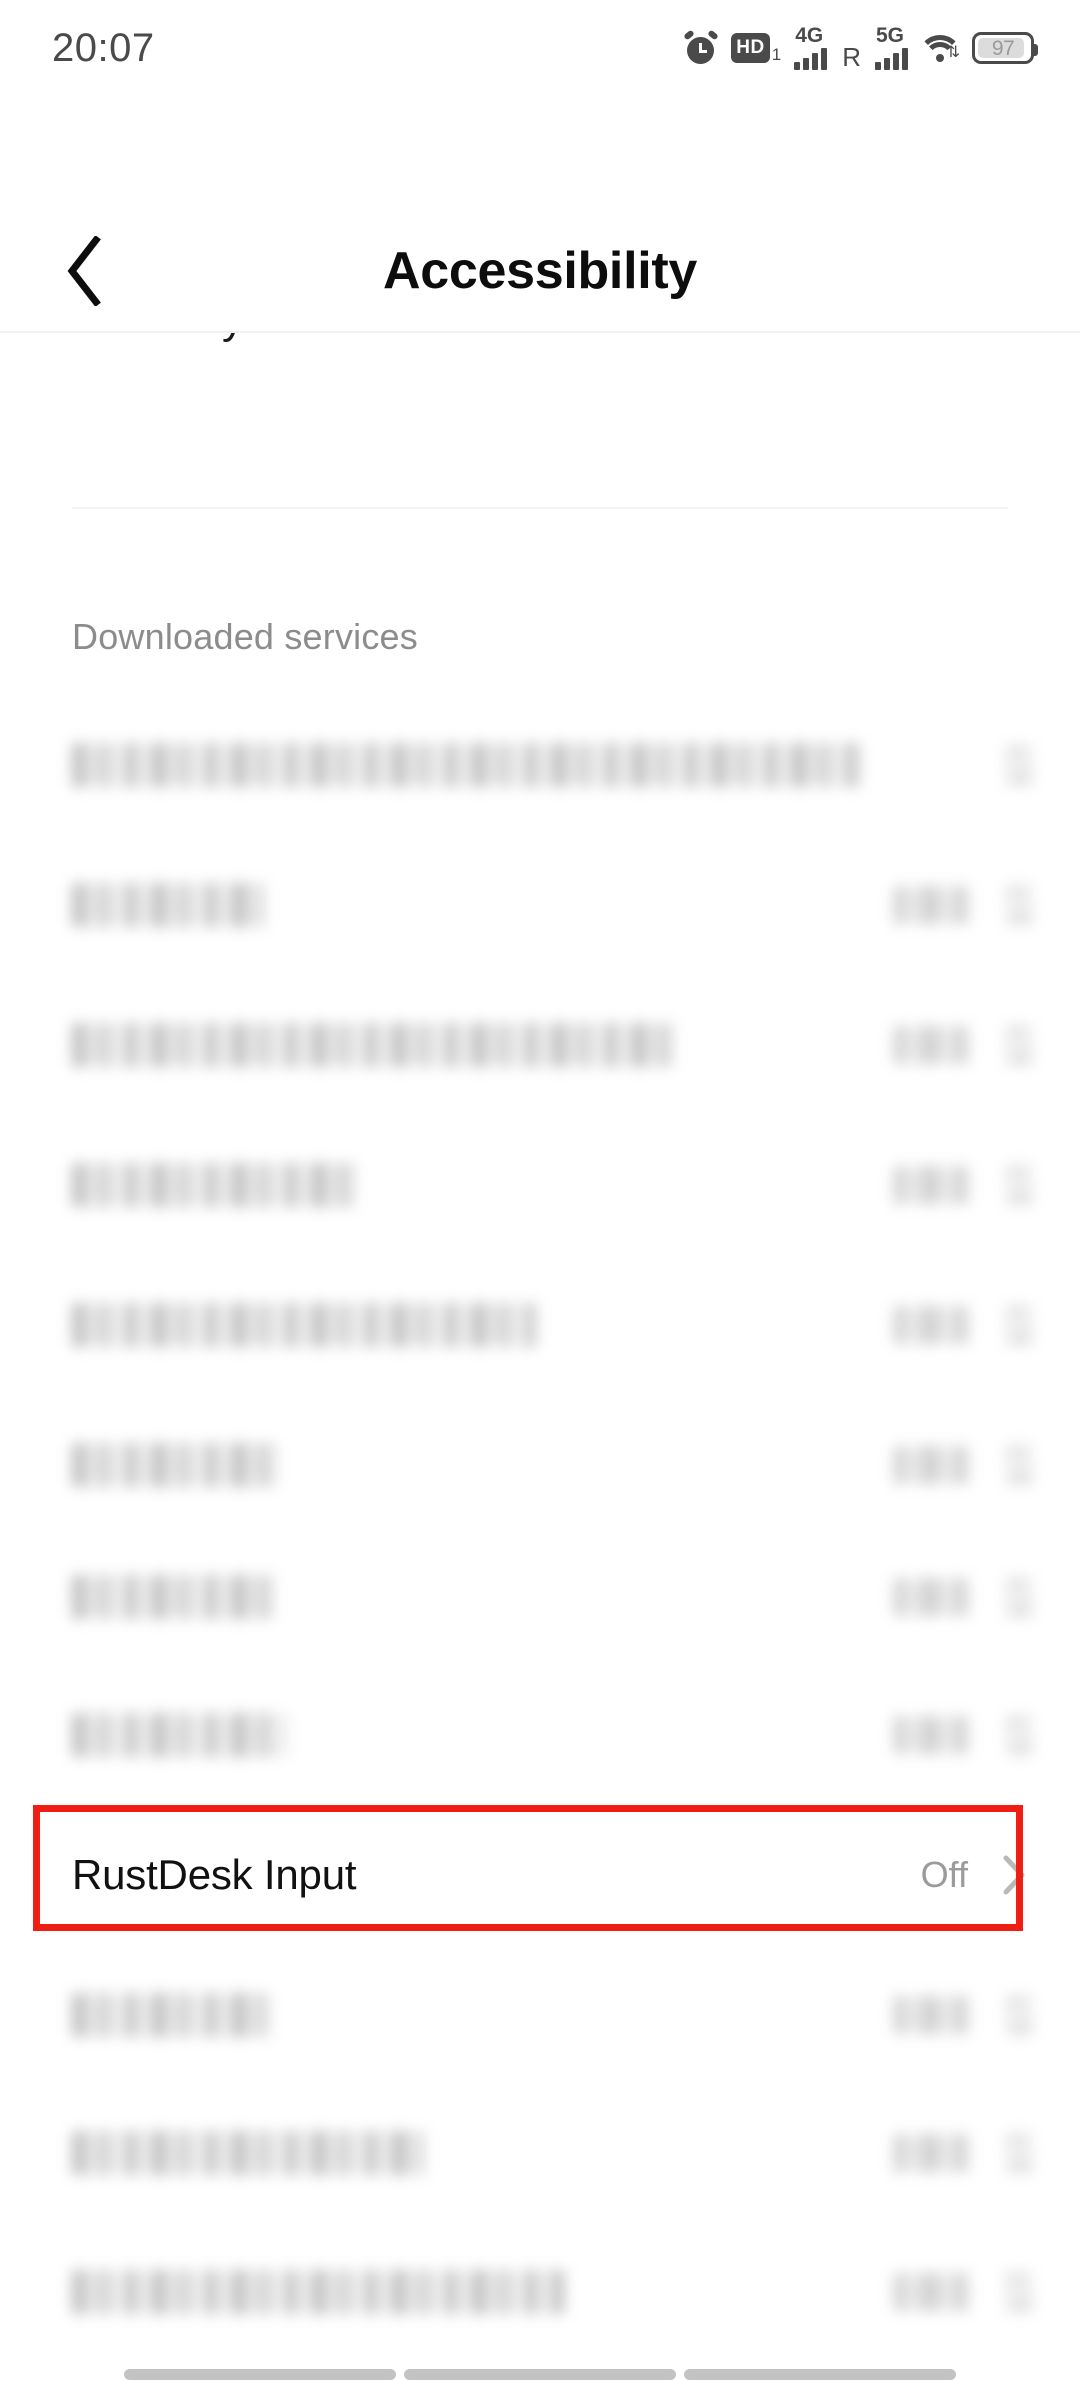 The width and height of the screenshot is (1080, 2400). Describe the element at coordinates (891, 58) in the screenshot. I see `sim2-signal-bars` at that location.